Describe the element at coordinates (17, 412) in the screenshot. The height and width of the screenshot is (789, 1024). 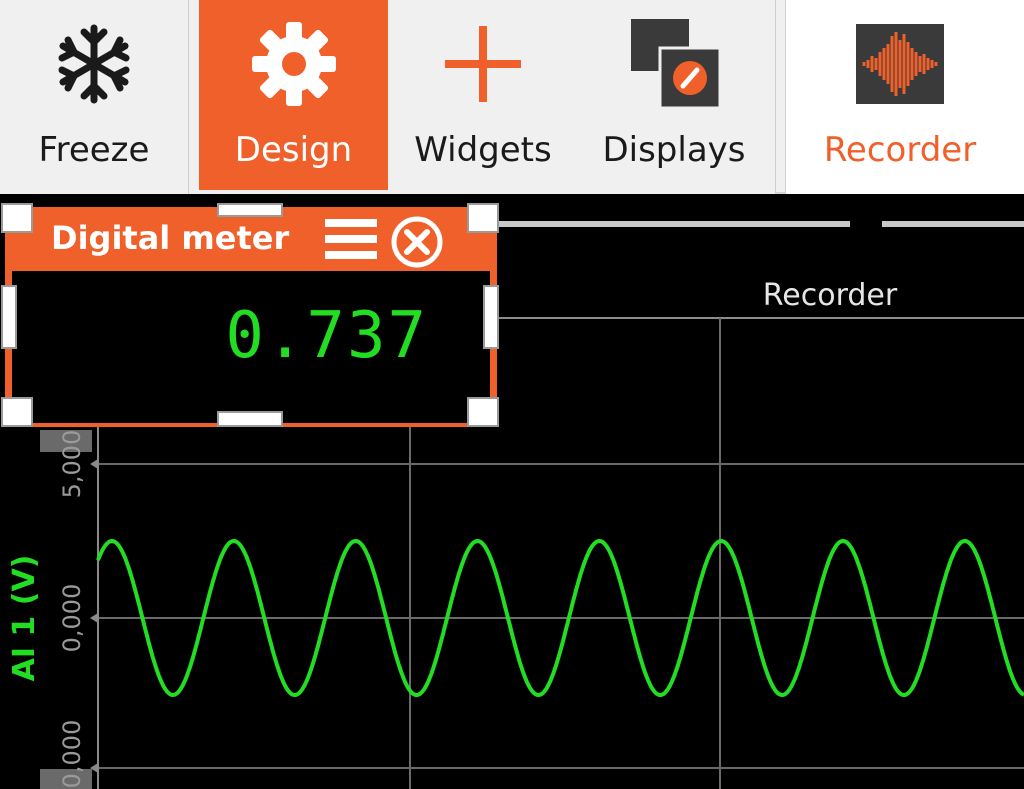
I see `resize-handle-bottom-left` at that location.